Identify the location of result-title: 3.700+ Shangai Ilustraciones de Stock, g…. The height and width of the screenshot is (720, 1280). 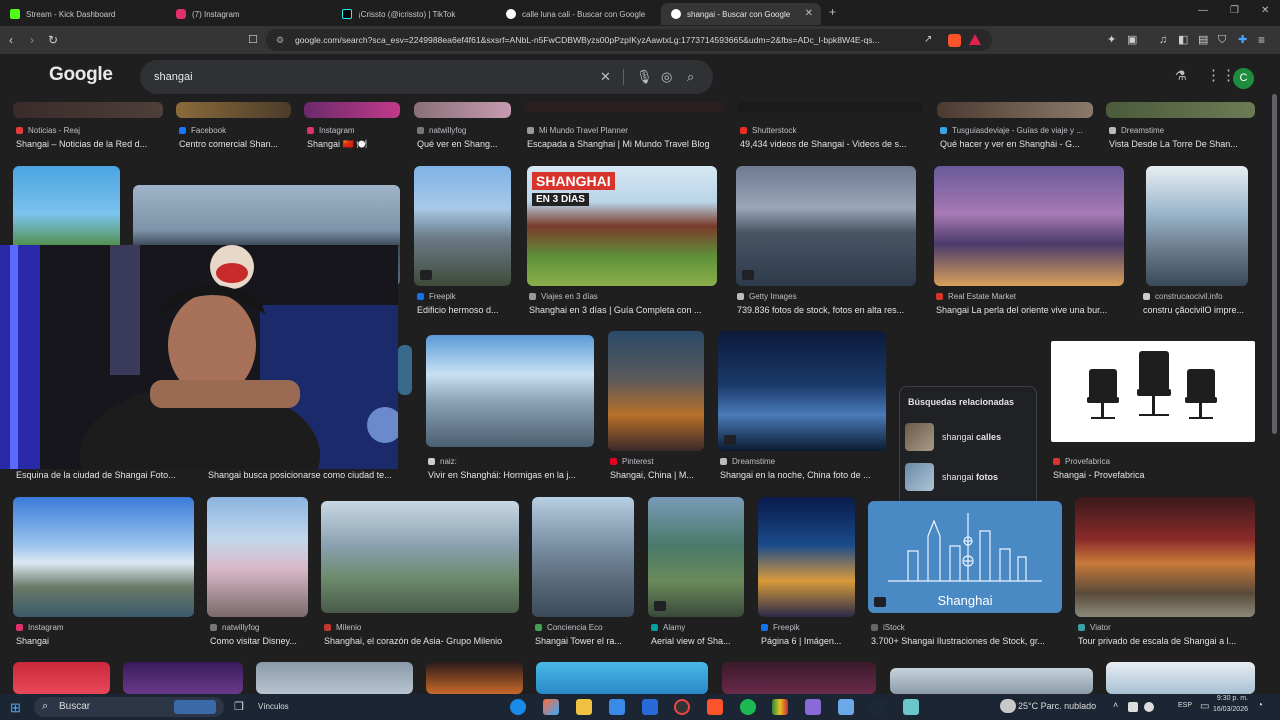
(968, 641).